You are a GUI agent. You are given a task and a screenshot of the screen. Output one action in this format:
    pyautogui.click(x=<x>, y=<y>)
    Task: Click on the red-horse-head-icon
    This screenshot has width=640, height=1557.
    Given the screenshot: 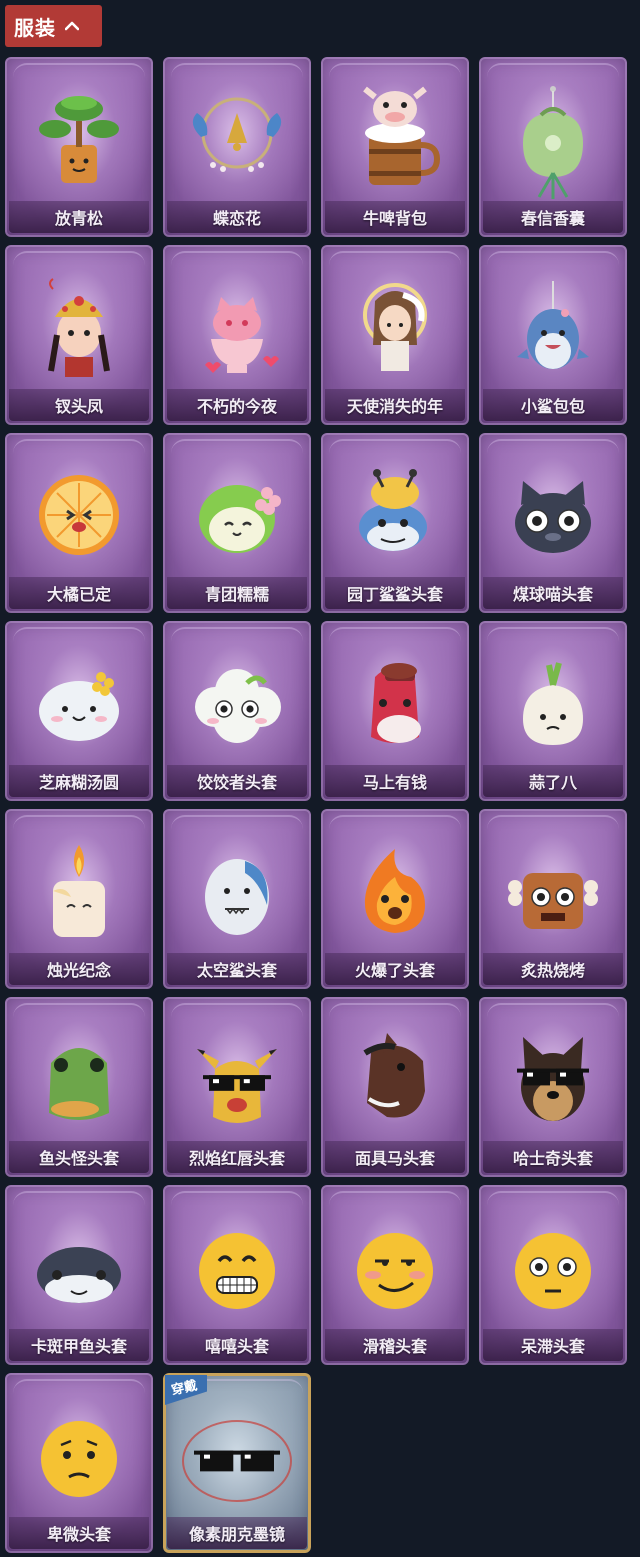 What is the action you would take?
    pyautogui.click(x=395, y=702)
    